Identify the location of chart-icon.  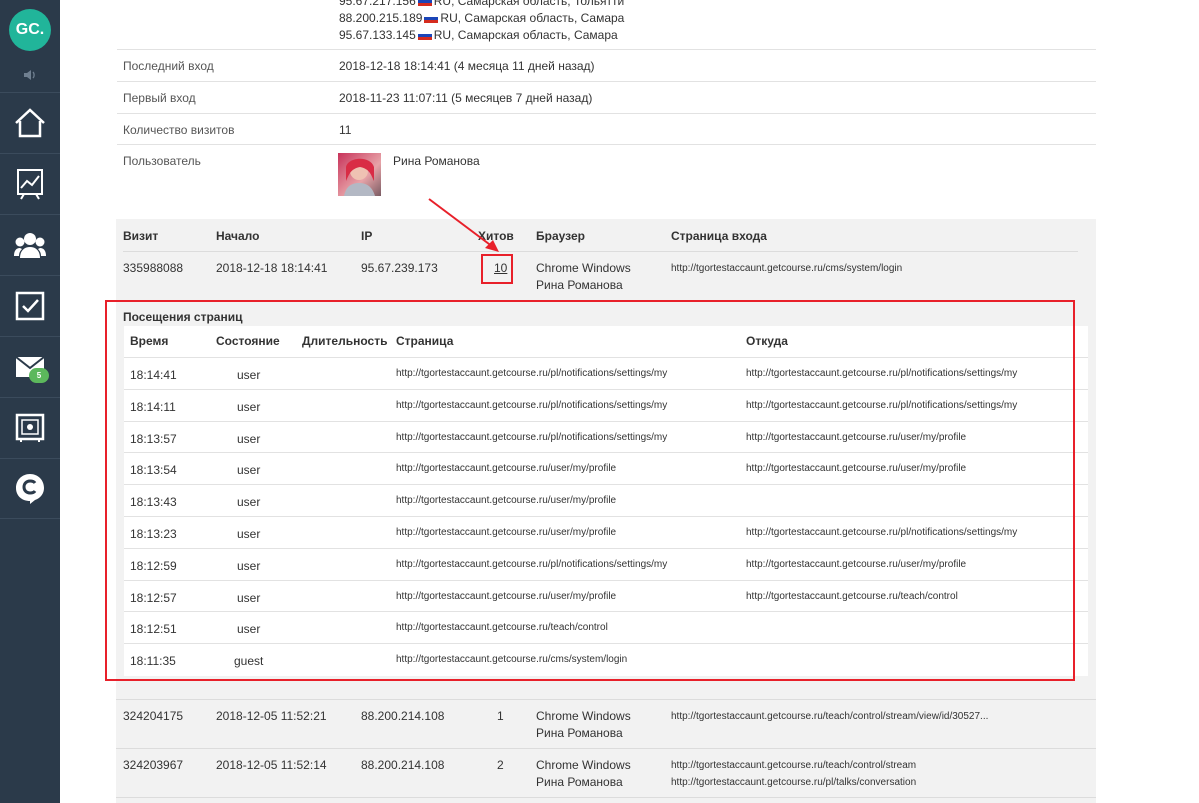
(30, 184).